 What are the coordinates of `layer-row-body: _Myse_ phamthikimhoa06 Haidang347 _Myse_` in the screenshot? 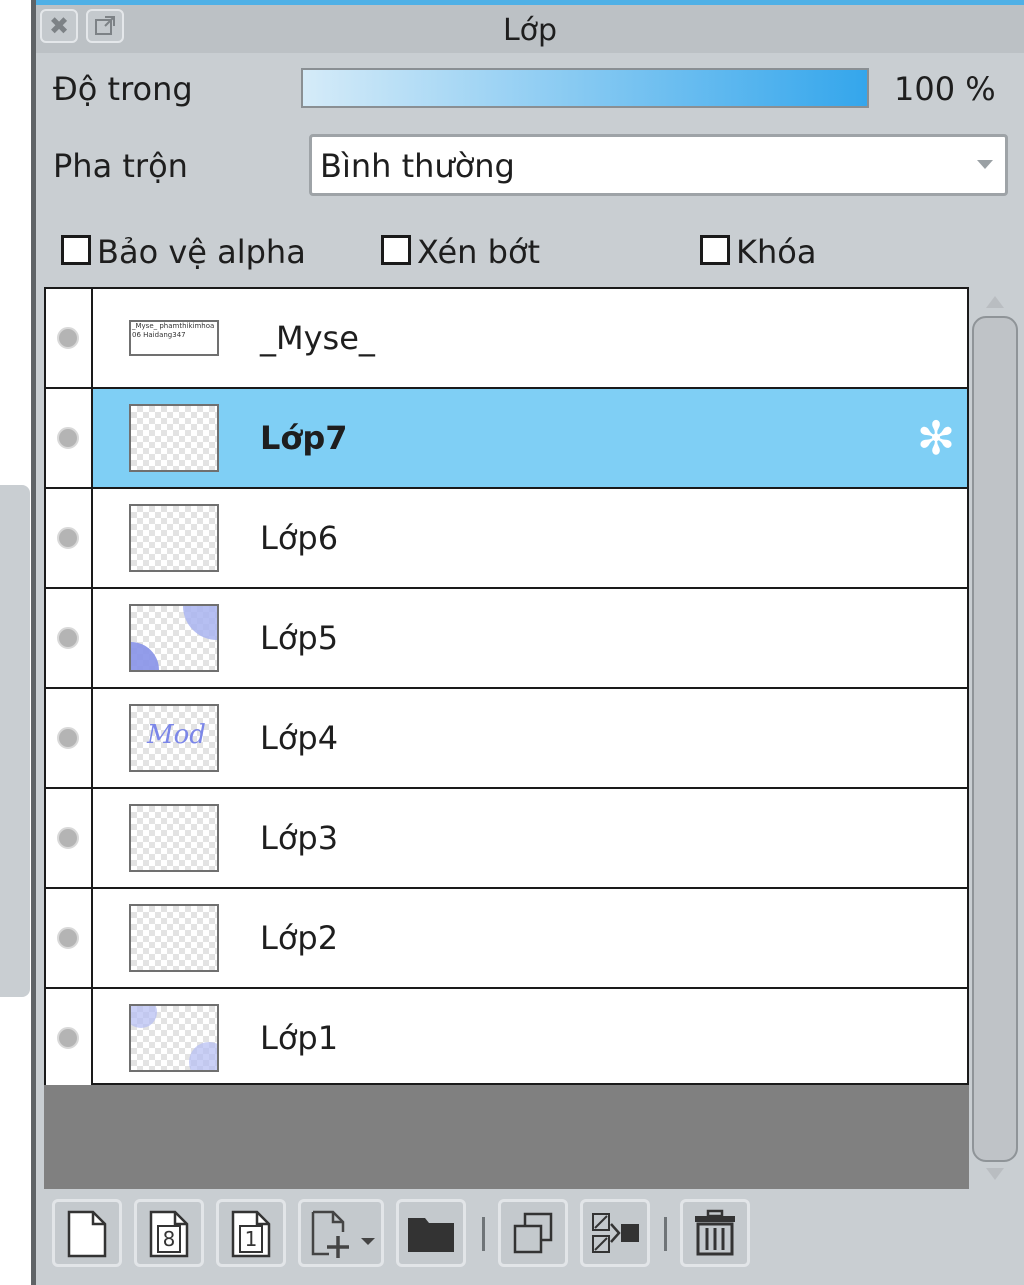 It's located at (530, 338).